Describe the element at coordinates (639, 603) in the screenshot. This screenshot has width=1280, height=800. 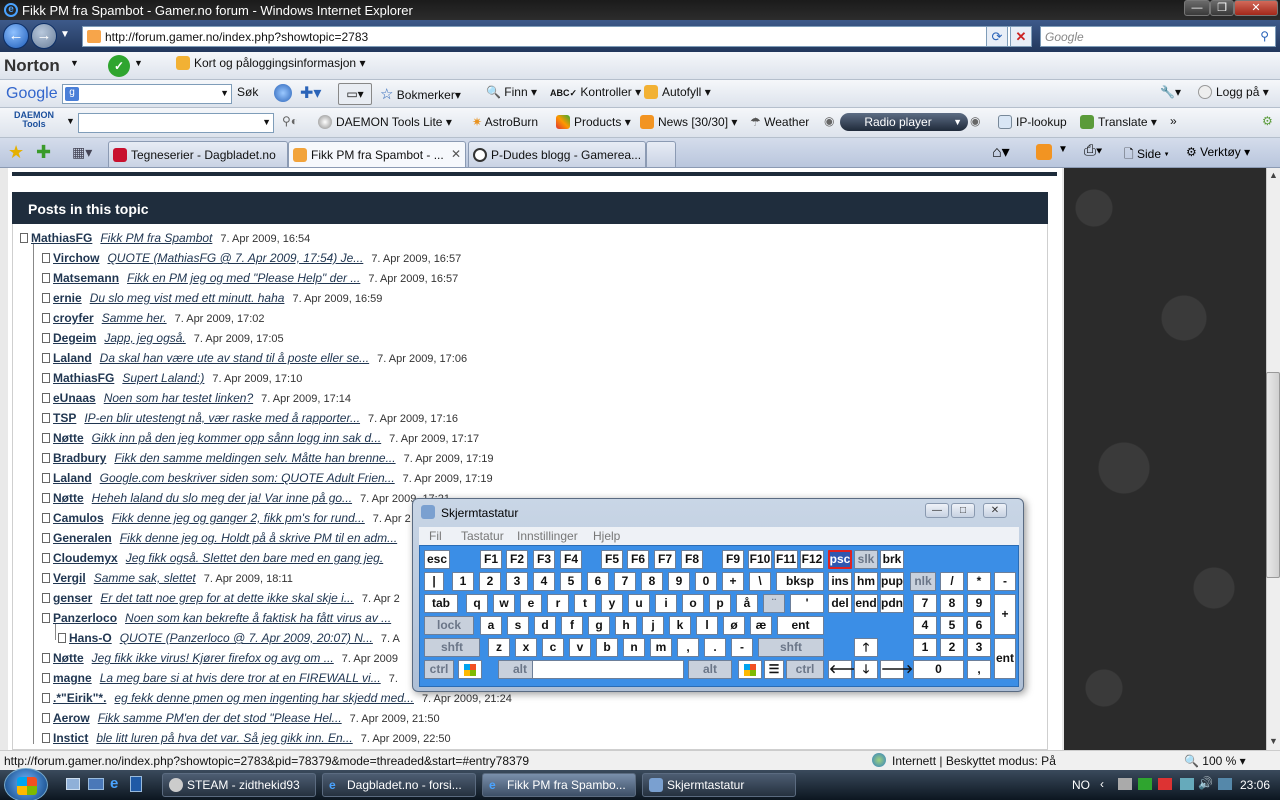
I see `osk-key-u: u` at that location.